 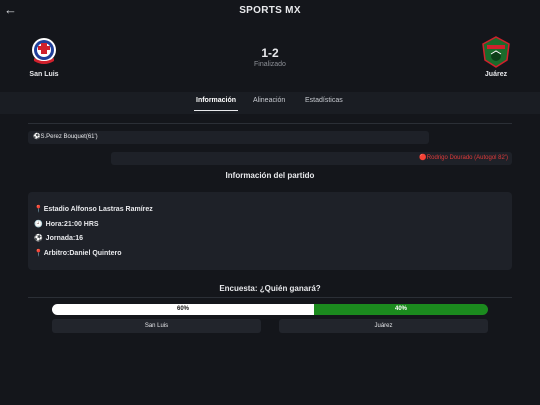 I want to click on juarez-crest-icon, so click(x=496, y=52).